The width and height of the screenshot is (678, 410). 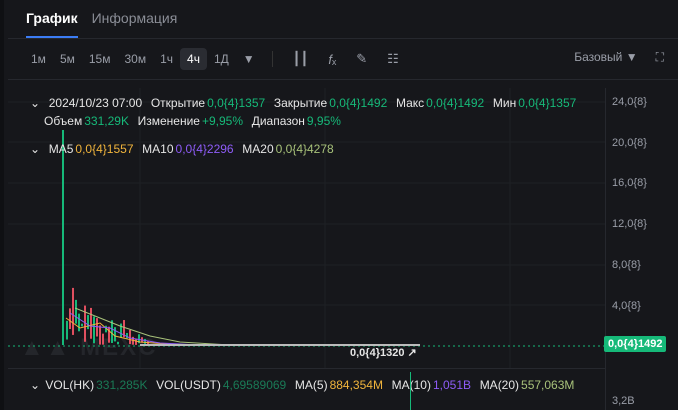 What do you see at coordinates (222, 121) in the screenshot?
I see `change-value: +9,95%` at bounding box center [222, 121].